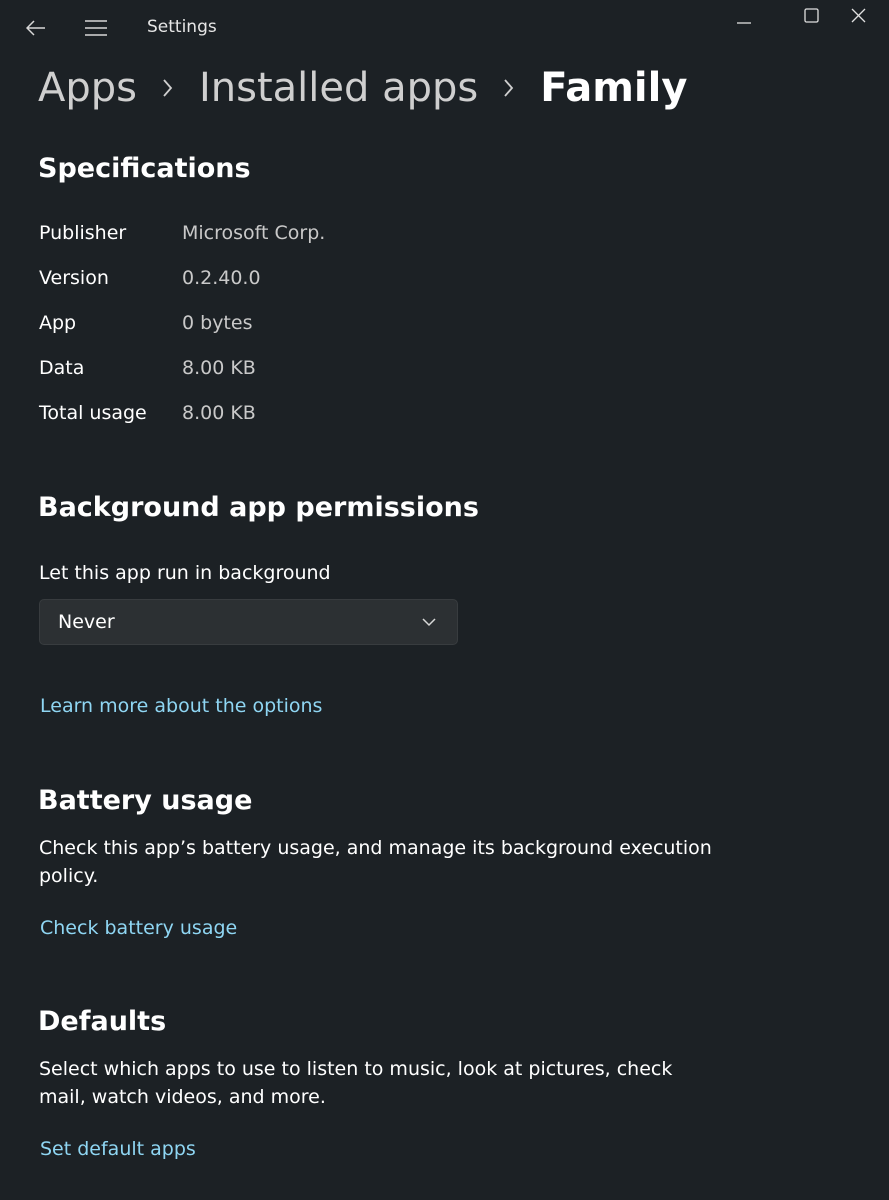 The width and height of the screenshot is (889, 1200). What do you see at coordinates (258, 507) in the screenshot?
I see `background-permissions-heading: Background app permissions` at bounding box center [258, 507].